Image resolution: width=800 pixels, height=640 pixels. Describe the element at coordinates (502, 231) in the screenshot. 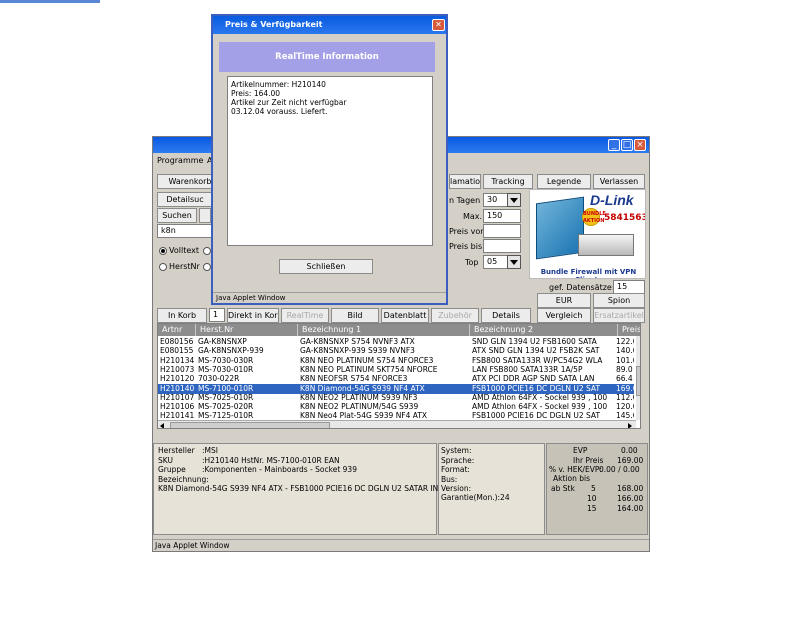

I see `preis-von-input` at that location.